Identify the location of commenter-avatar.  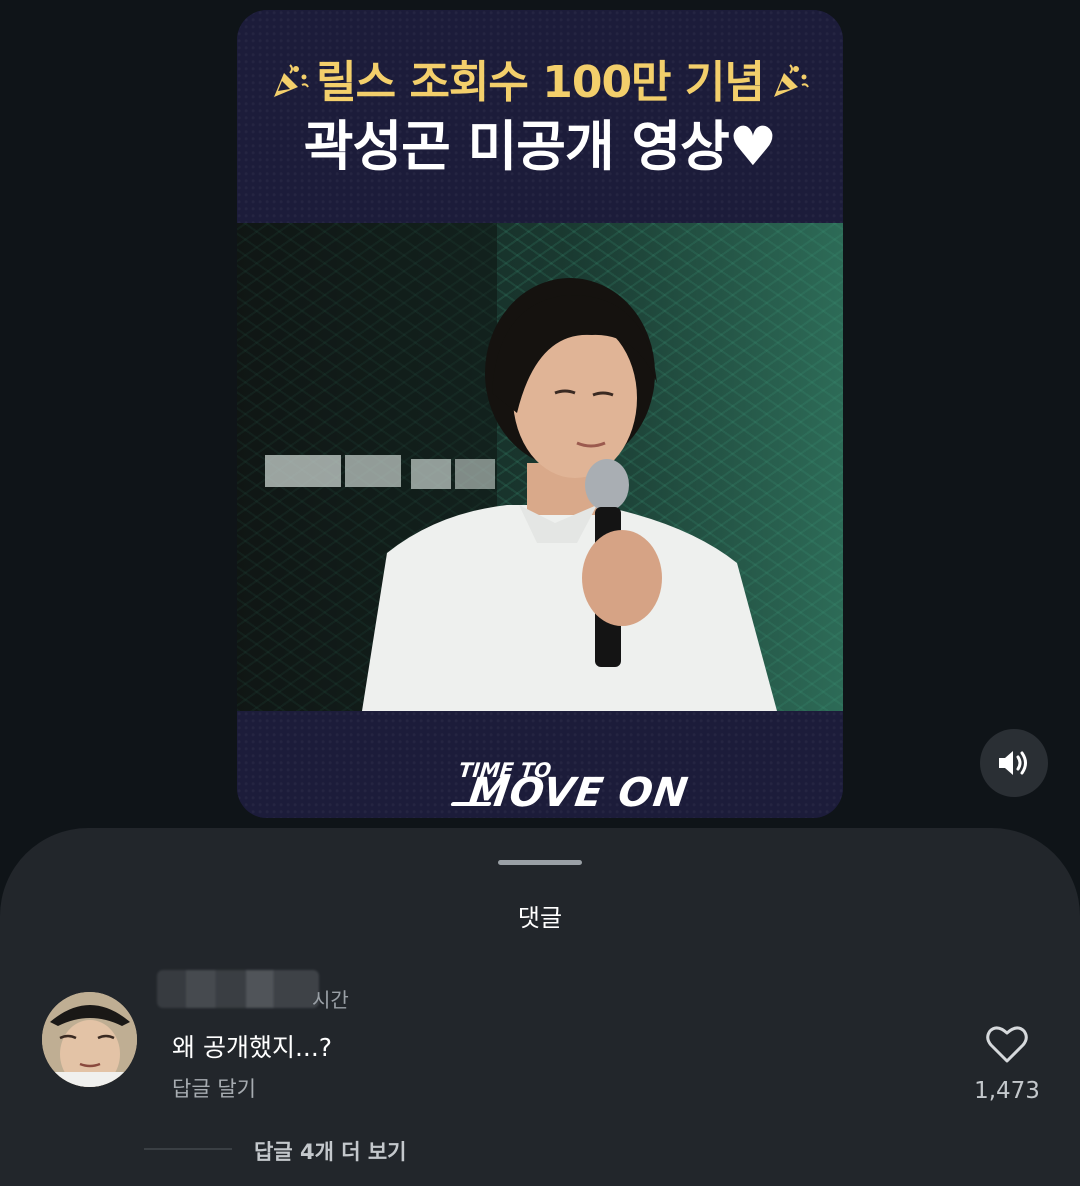
(89, 1039).